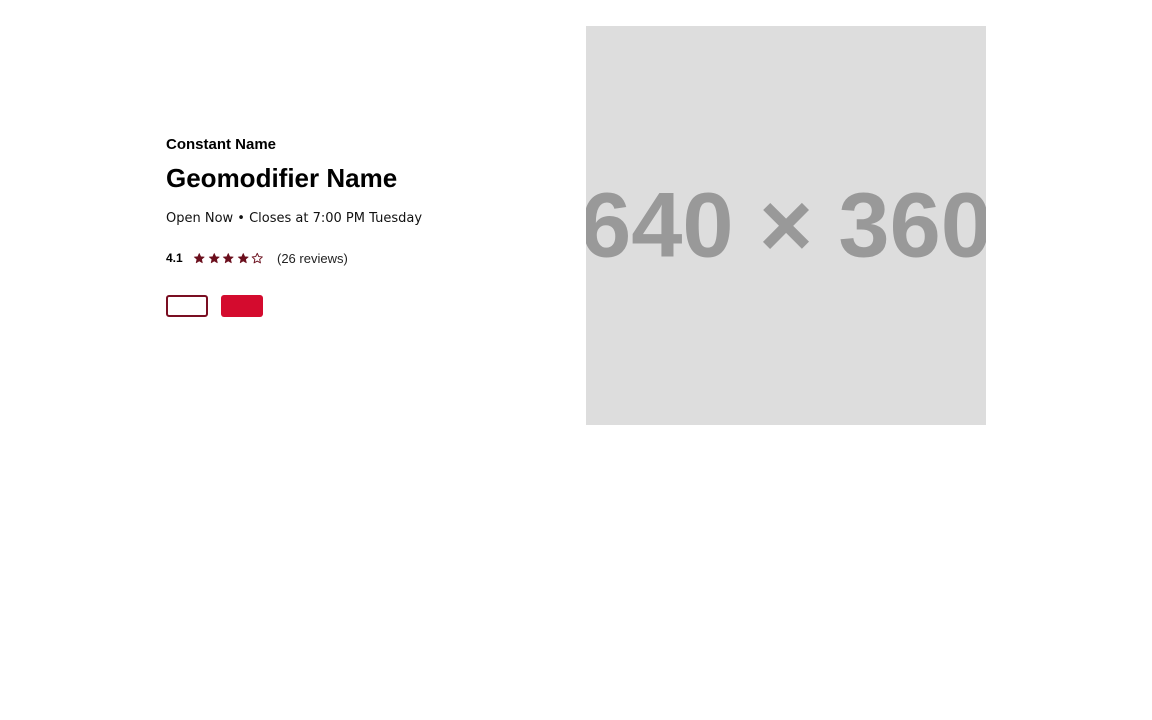 This screenshot has width=1152, height=720. Describe the element at coordinates (356, 306) in the screenshot. I see `action-buttons` at that location.